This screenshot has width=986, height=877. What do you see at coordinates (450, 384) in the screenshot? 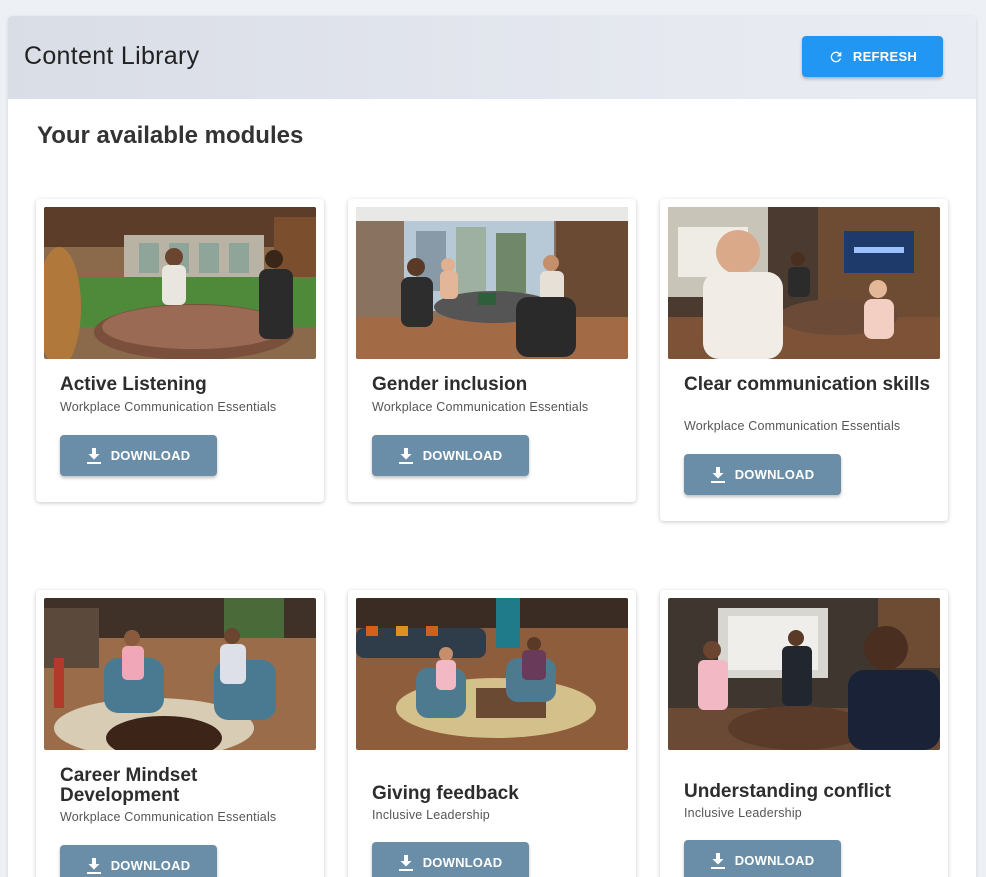
I see `module-title: Gender inclusion` at bounding box center [450, 384].